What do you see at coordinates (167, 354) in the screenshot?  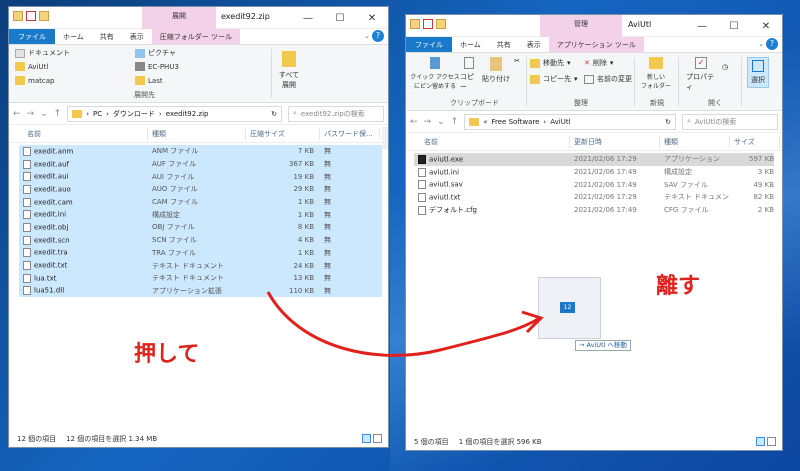 I see `annotation-press: 押して` at bounding box center [167, 354].